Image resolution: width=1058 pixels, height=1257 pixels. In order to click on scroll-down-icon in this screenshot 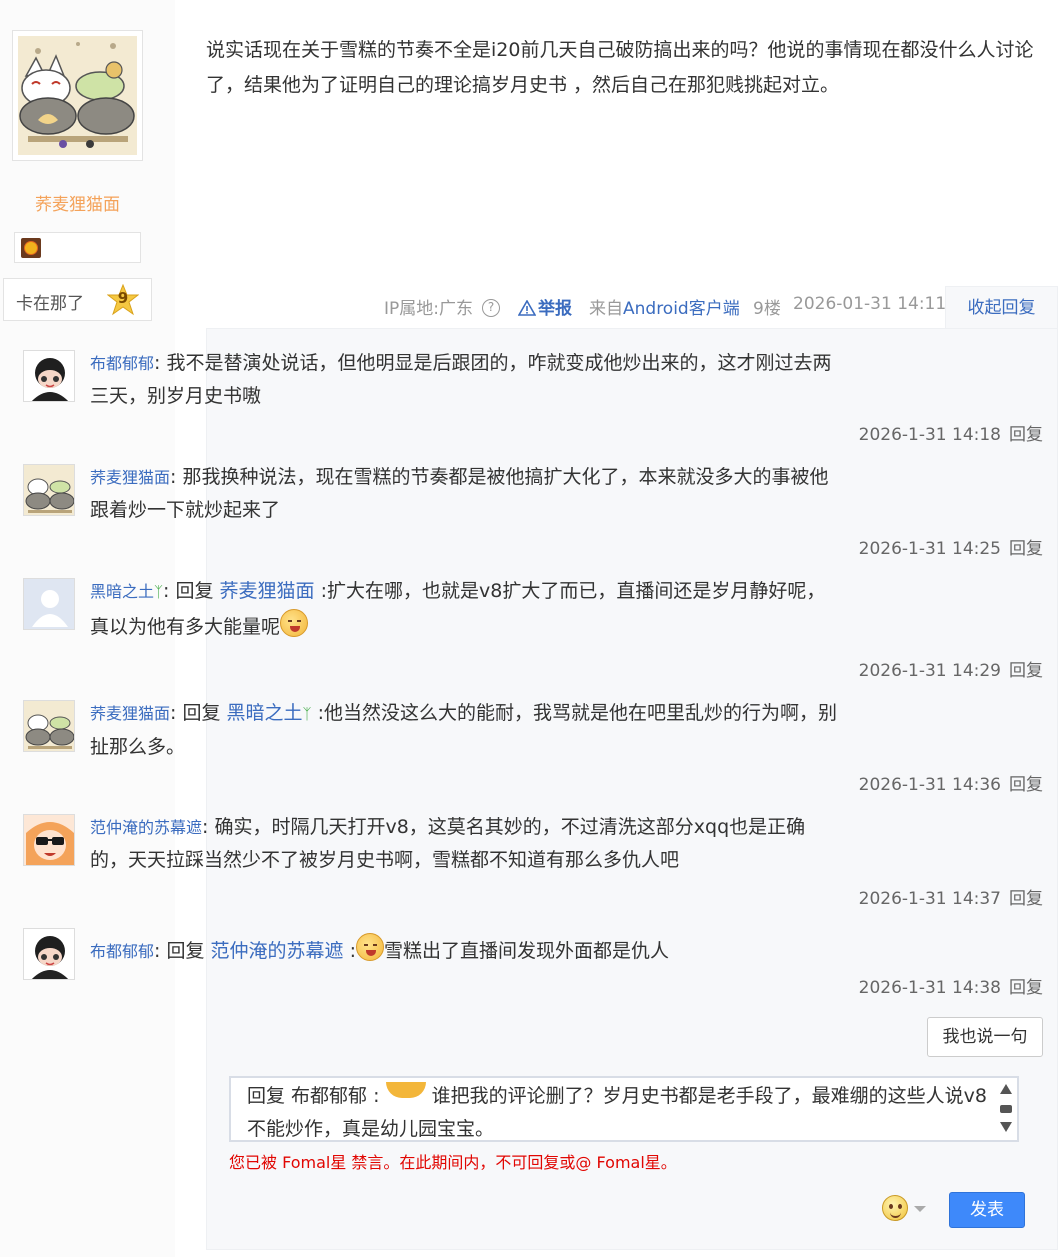, I will do `click(1006, 1127)`.